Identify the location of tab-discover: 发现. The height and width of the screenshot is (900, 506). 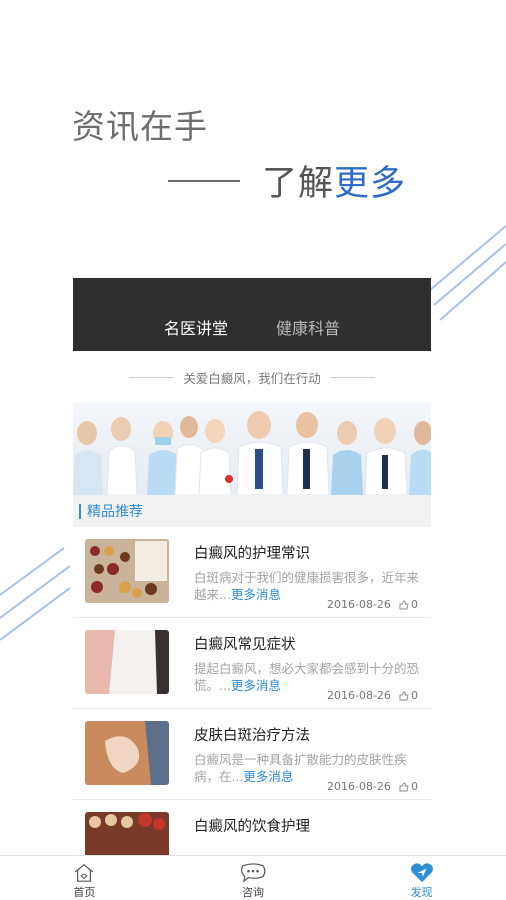
(421, 878).